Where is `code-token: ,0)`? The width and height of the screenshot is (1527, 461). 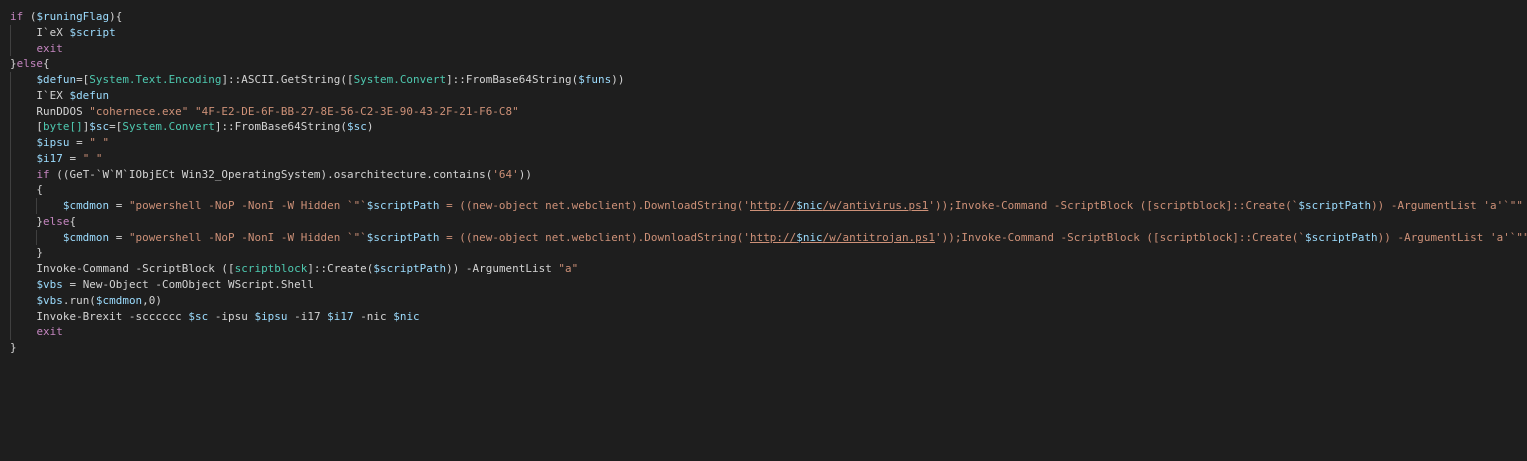
code-token: ,0) is located at coordinates (152, 300).